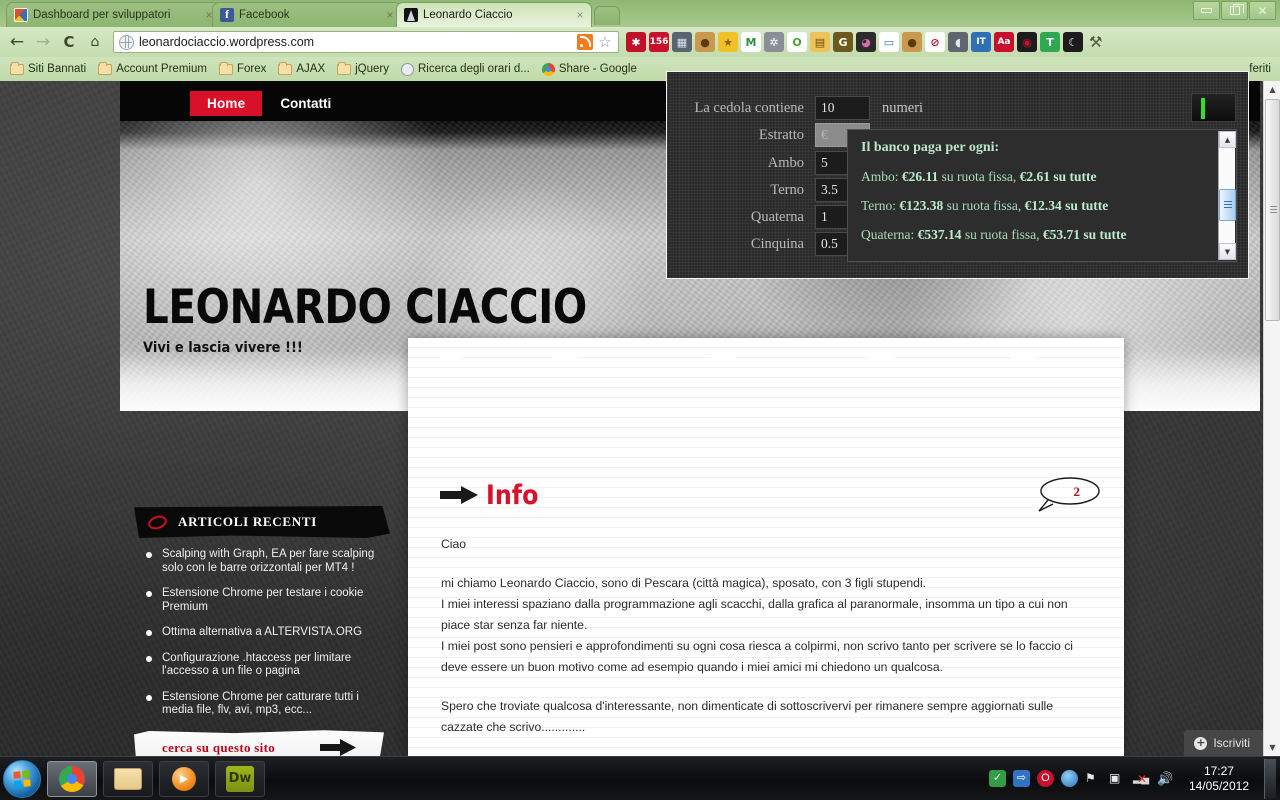 The image size is (1280, 800). I want to click on site-search-button: cerca su questo sito, so click(259, 743).